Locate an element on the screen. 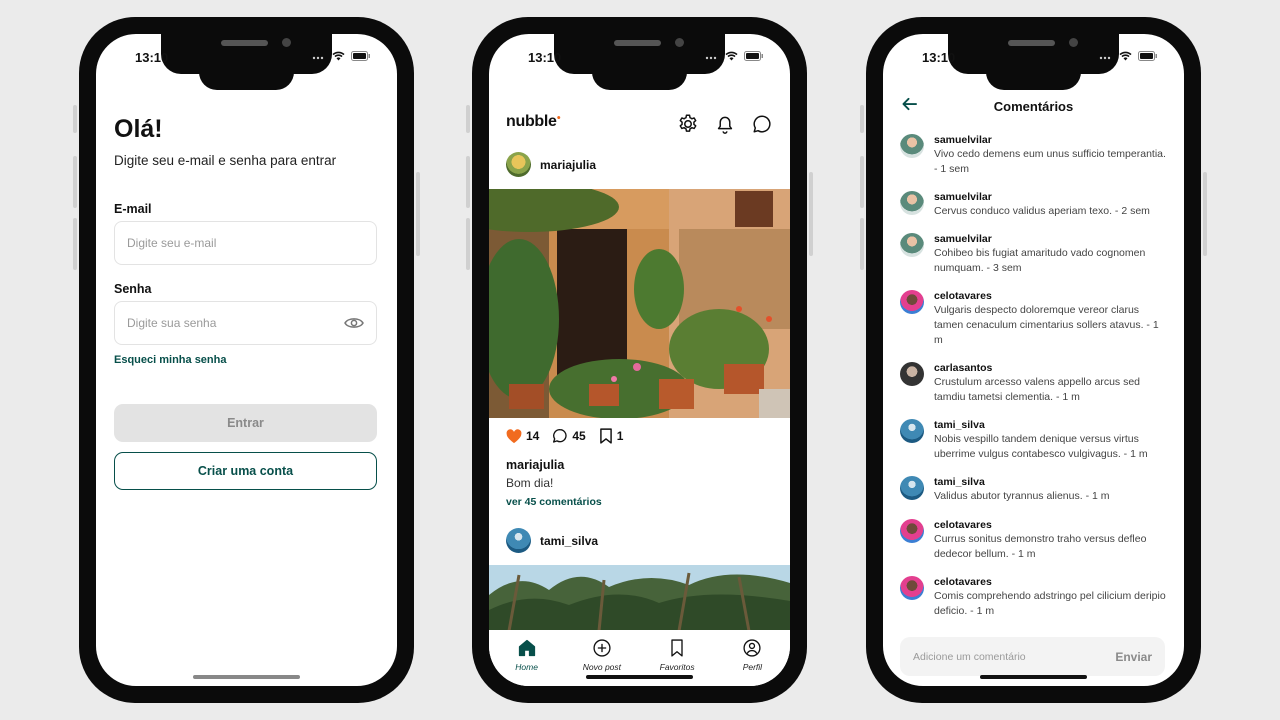  favorite-button: 1 is located at coordinates (611, 436).